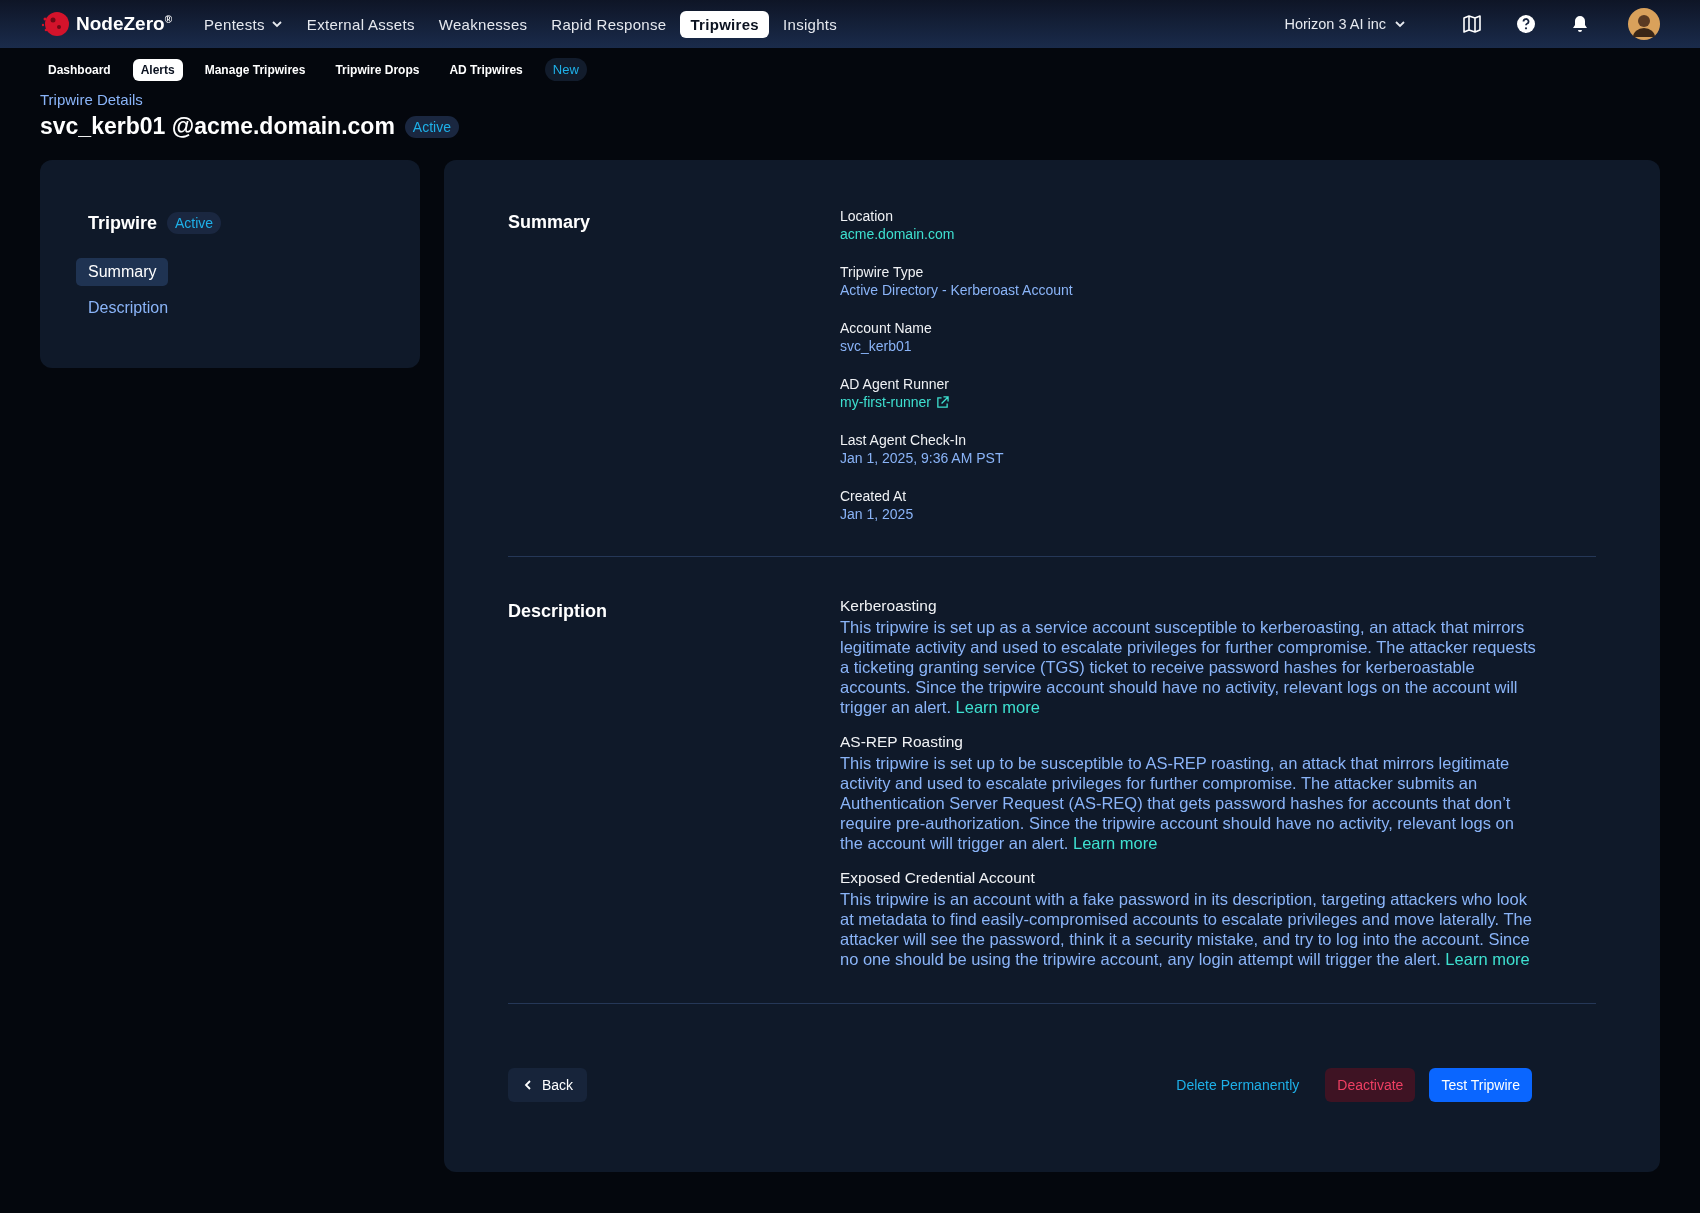 Image resolution: width=1700 pixels, height=1213 pixels. I want to click on nav-tab: Pentests, so click(243, 24).